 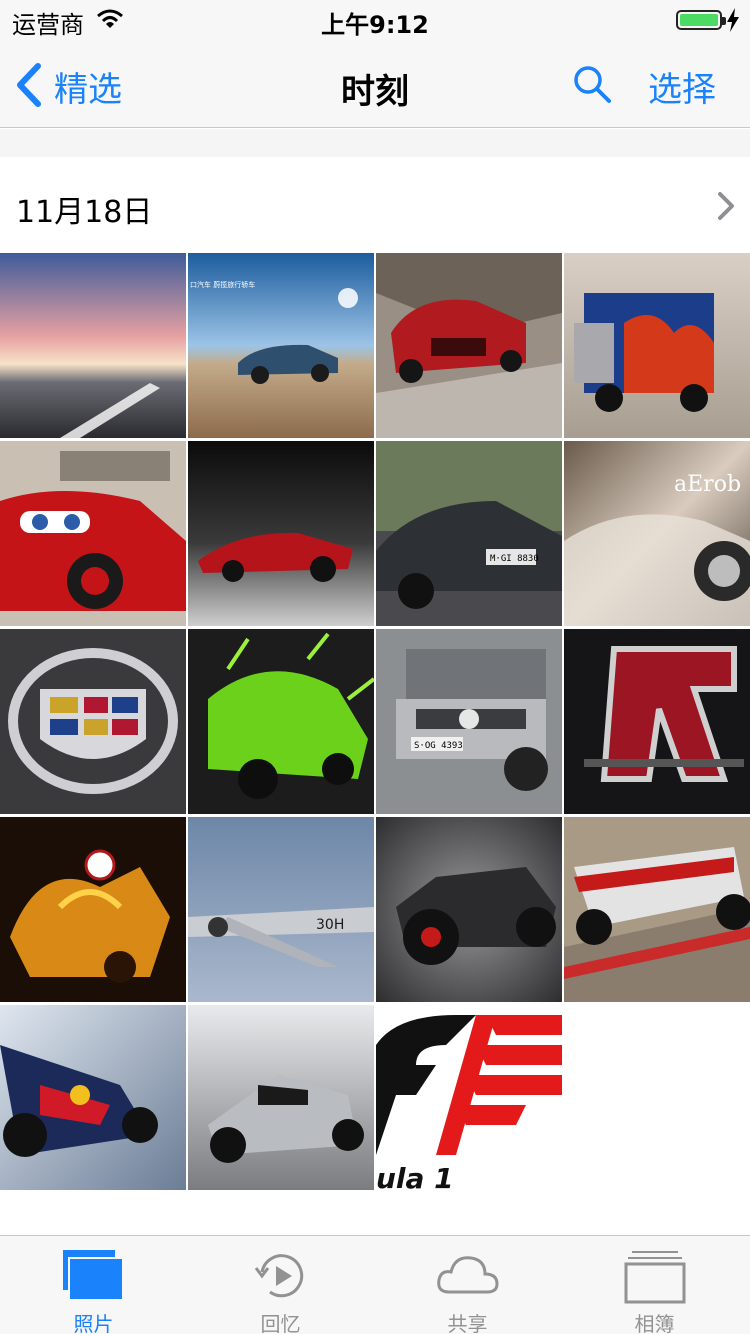 What do you see at coordinates (84, 212) in the screenshot?
I see `moment-date: 11月18日` at bounding box center [84, 212].